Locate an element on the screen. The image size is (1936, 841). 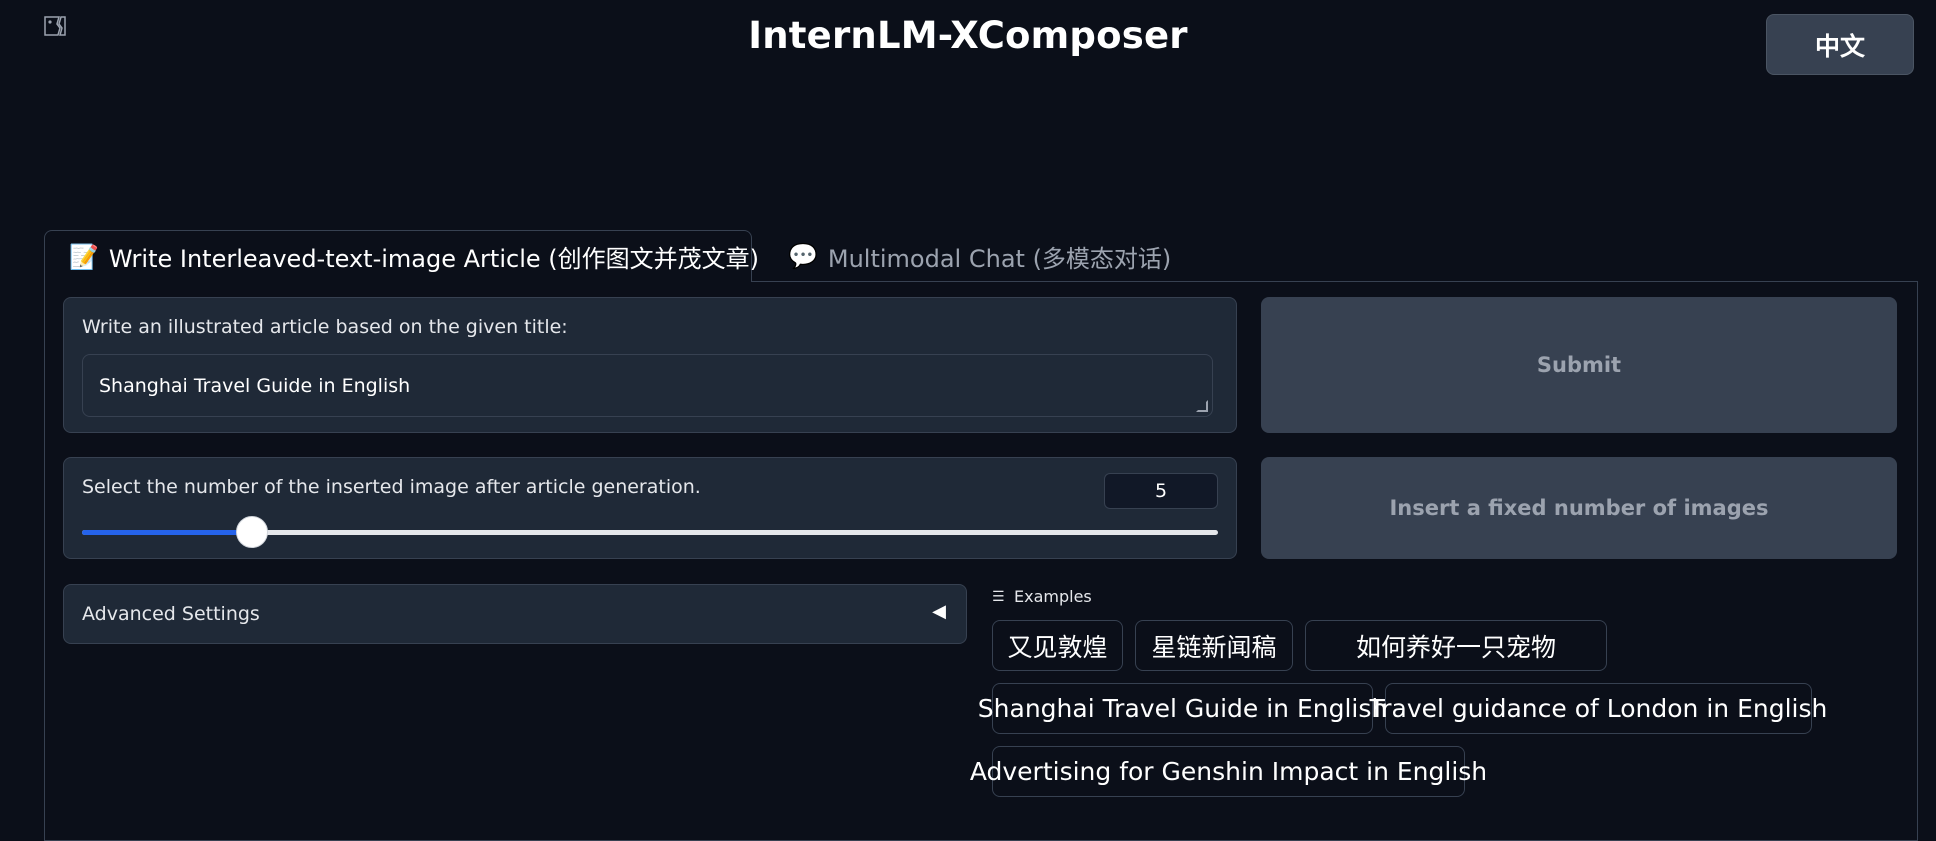
tab-label: Multimodal Chat (多模态对话) is located at coordinates (999, 258).